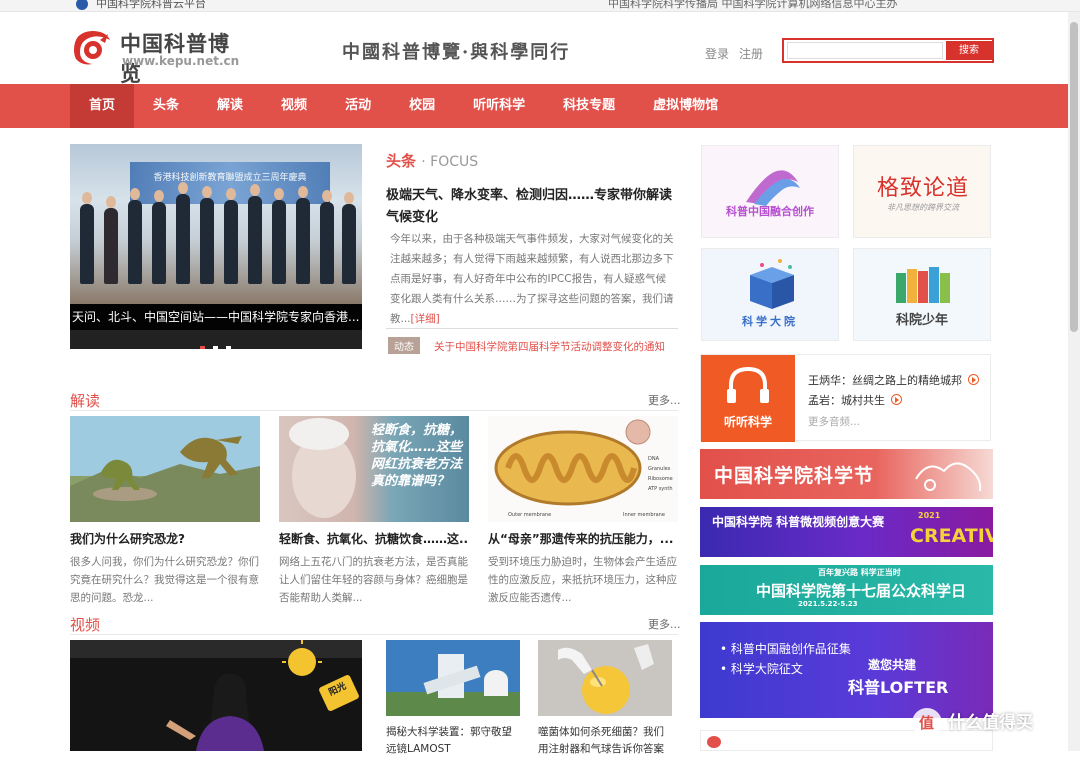 This screenshot has height=758, width=1080. What do you see at coordinates (165, 469) in the screenshot?
I see `dinosaur-thumb` at bounding box center [165, 469].